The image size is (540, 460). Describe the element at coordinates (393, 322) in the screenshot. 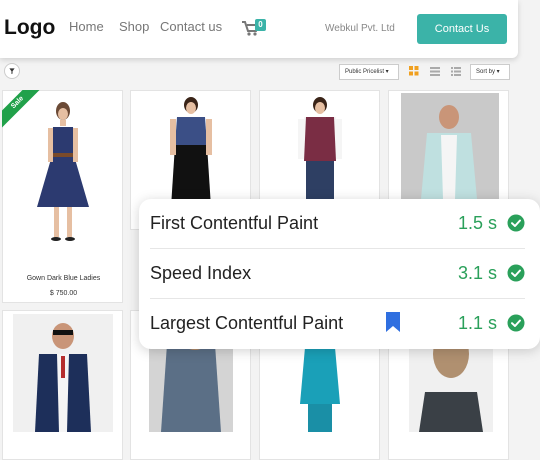

I see `bookmark-icon` at that location.